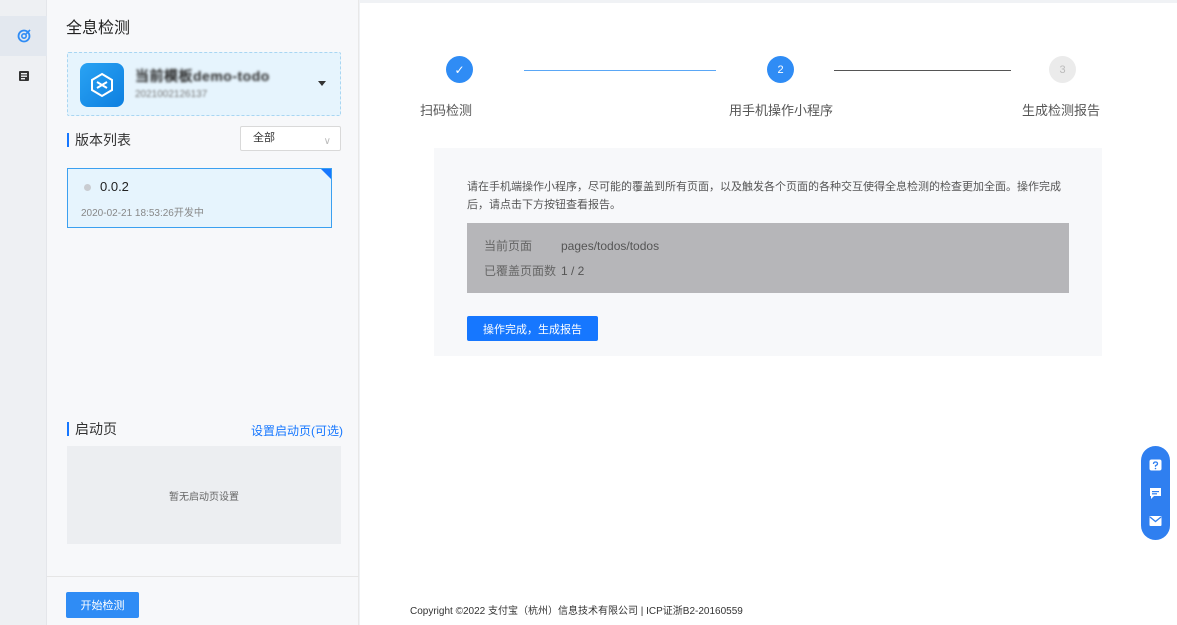 The image size is (1177, 625). What do you see at coordinates (520, 271) in the screenshot?
I see `coverage-label: 已覆盖页面数` at bounding box center [520, 271].